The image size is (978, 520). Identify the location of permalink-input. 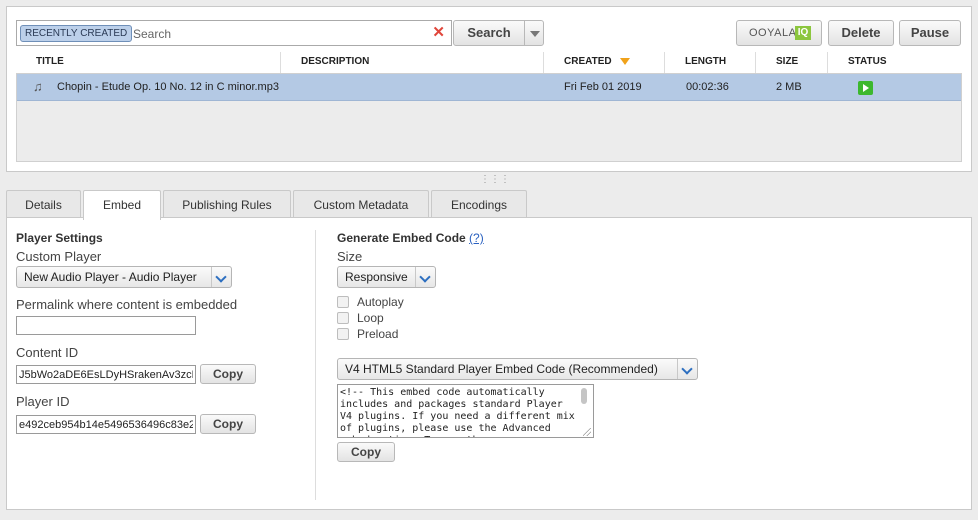
(106, 325).